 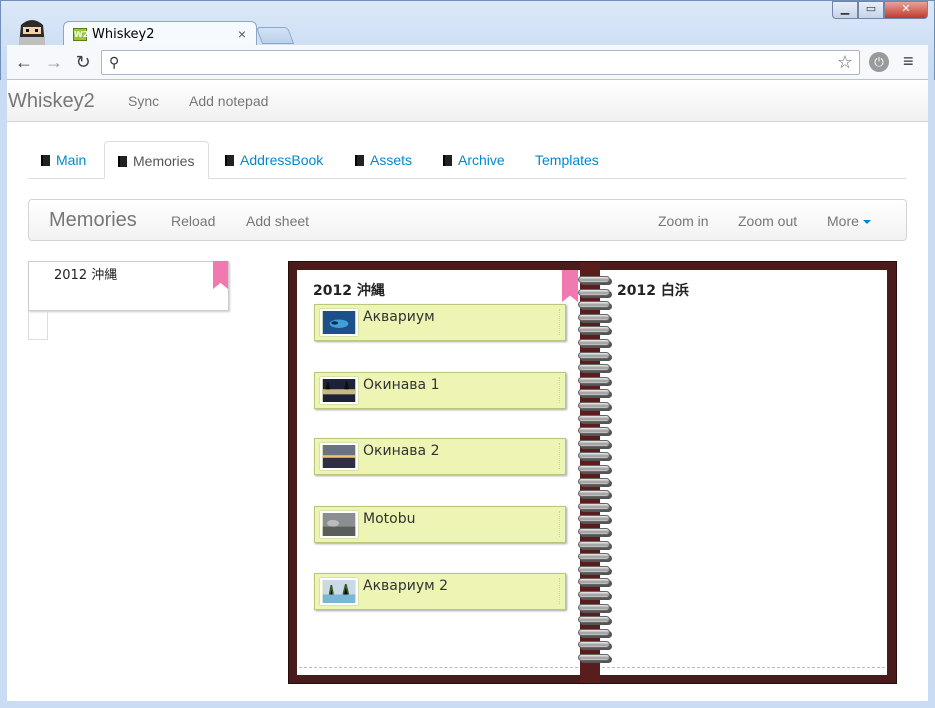 I want to click on memory-card: Окинава 1, so click(x=440, y=390).